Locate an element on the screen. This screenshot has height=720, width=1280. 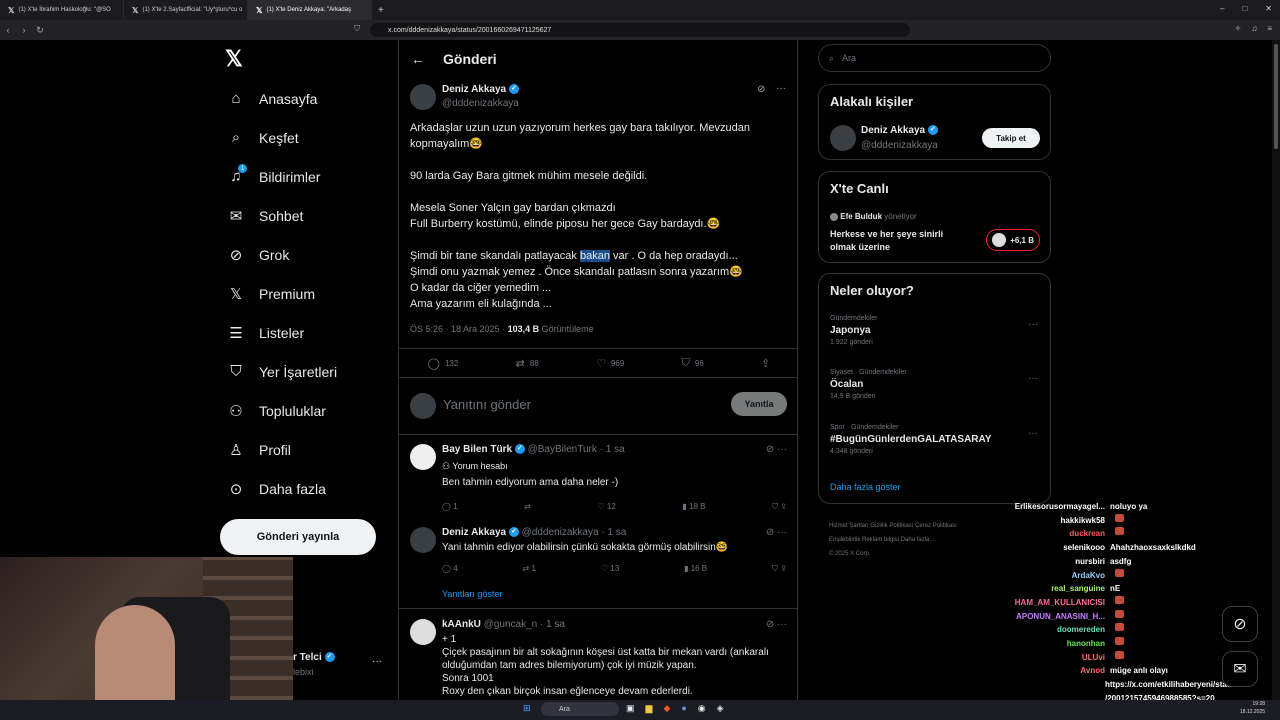
forward-icon: › is located at coordinates (24, 30).